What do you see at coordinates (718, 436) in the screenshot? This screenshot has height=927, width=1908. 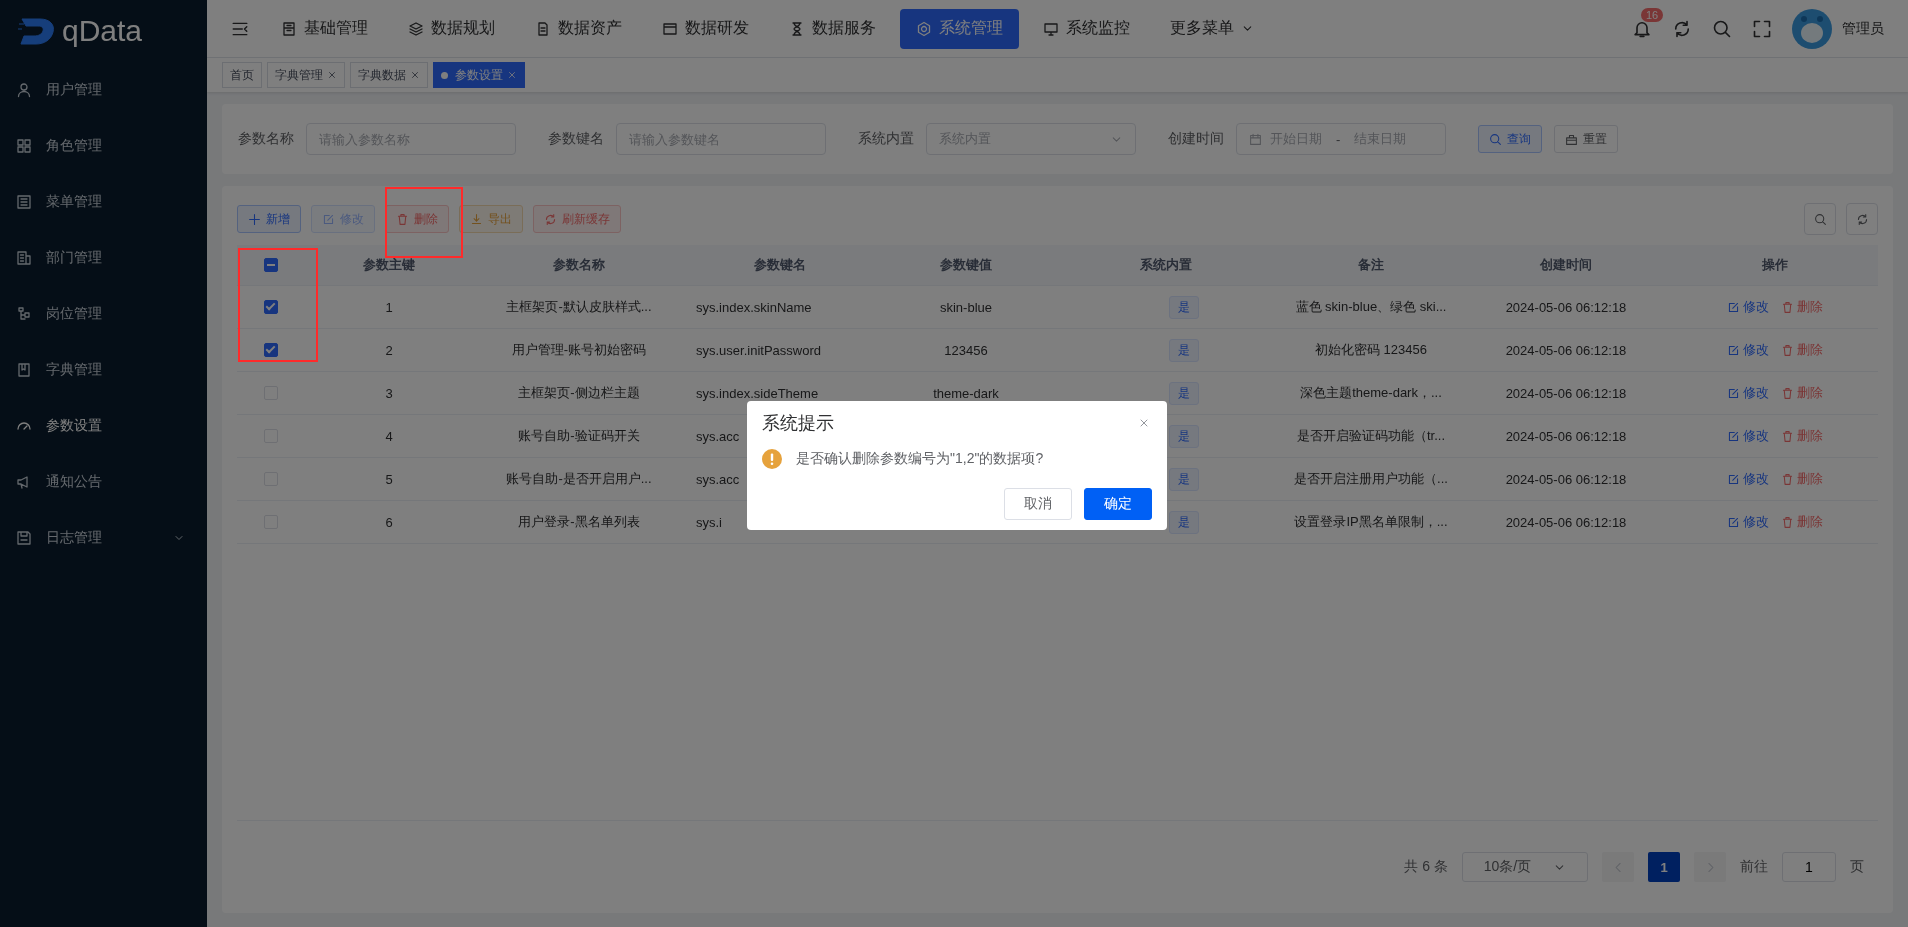 I see `table-cell: sys.acc` at bounding box center [718, 436].